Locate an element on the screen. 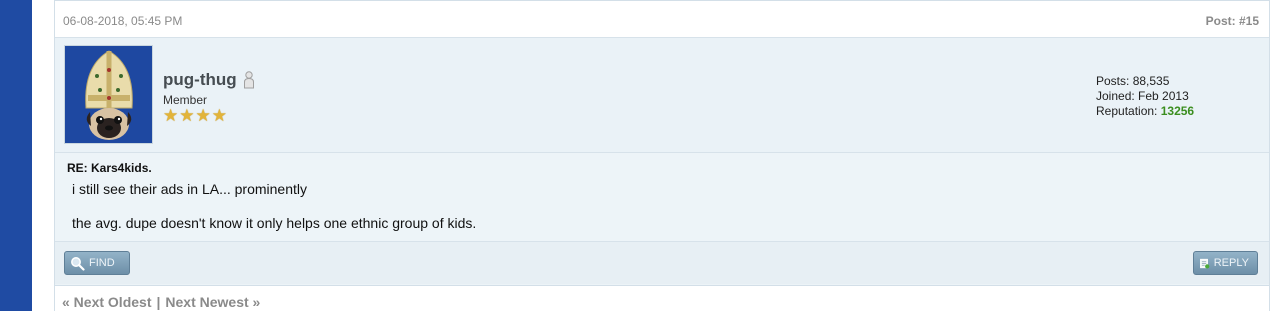  post-header: 06-08-2018, 05:45 PM Post: #15 is located at coordinates (662, 19).